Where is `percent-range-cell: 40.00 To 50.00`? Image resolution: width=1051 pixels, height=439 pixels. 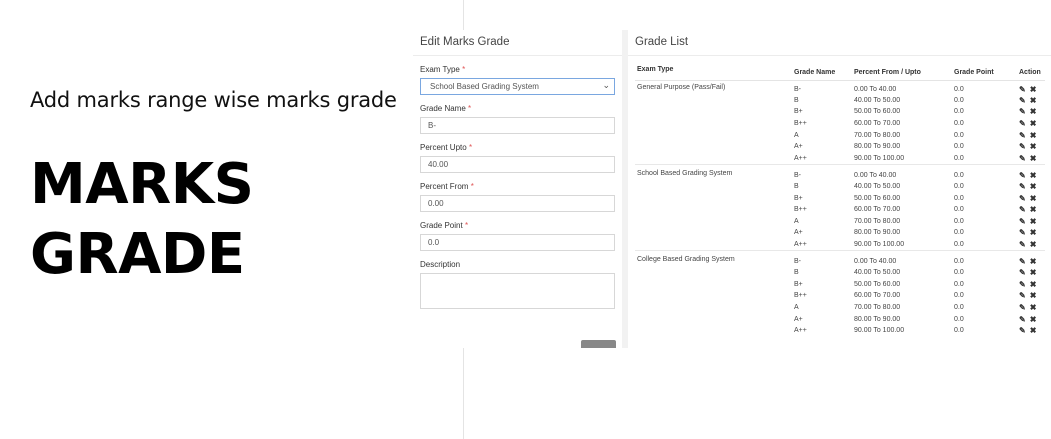 percent-range-cell: 40.00 To 50.00 is located at coordinates (877, 100).